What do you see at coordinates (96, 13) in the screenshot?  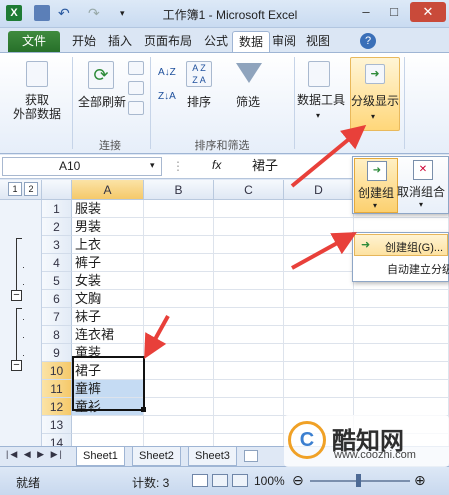 I see `redo-icon: ↷` at bounding box center [96, 13].